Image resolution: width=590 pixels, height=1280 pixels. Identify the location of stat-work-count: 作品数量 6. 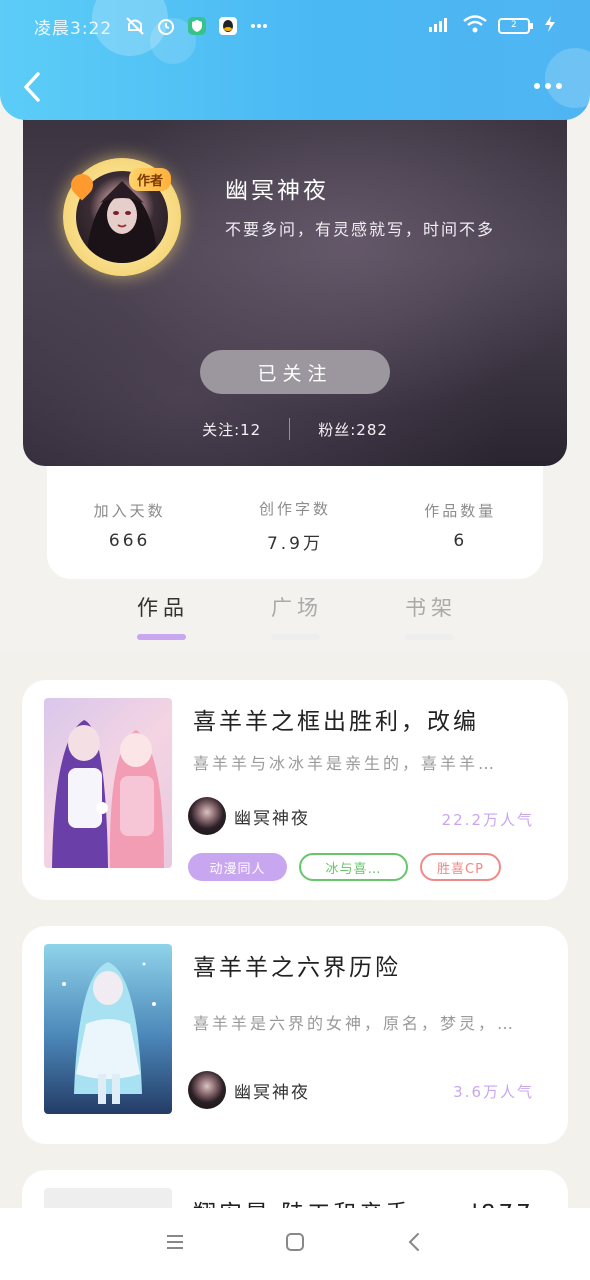
(460, 525).